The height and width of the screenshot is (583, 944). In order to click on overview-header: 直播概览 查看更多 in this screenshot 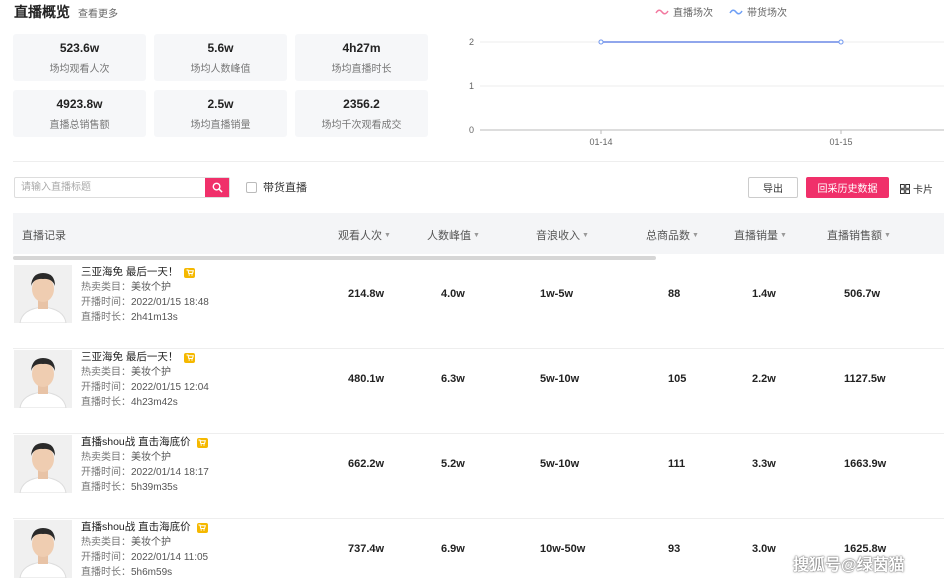, I will do `click(66, 12)`.